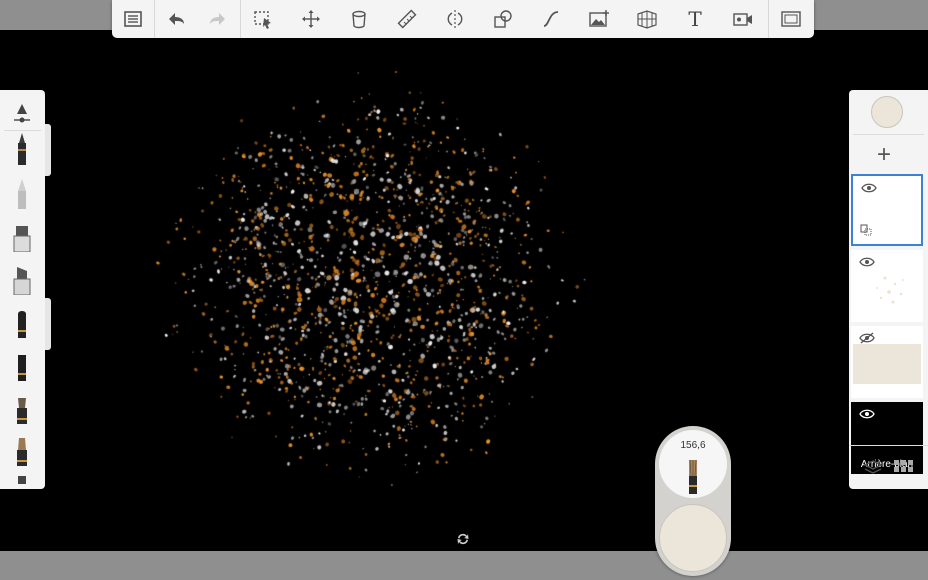 This screenshot has height=580, width=928. I want to click on brush-palette, so click(25, 289).